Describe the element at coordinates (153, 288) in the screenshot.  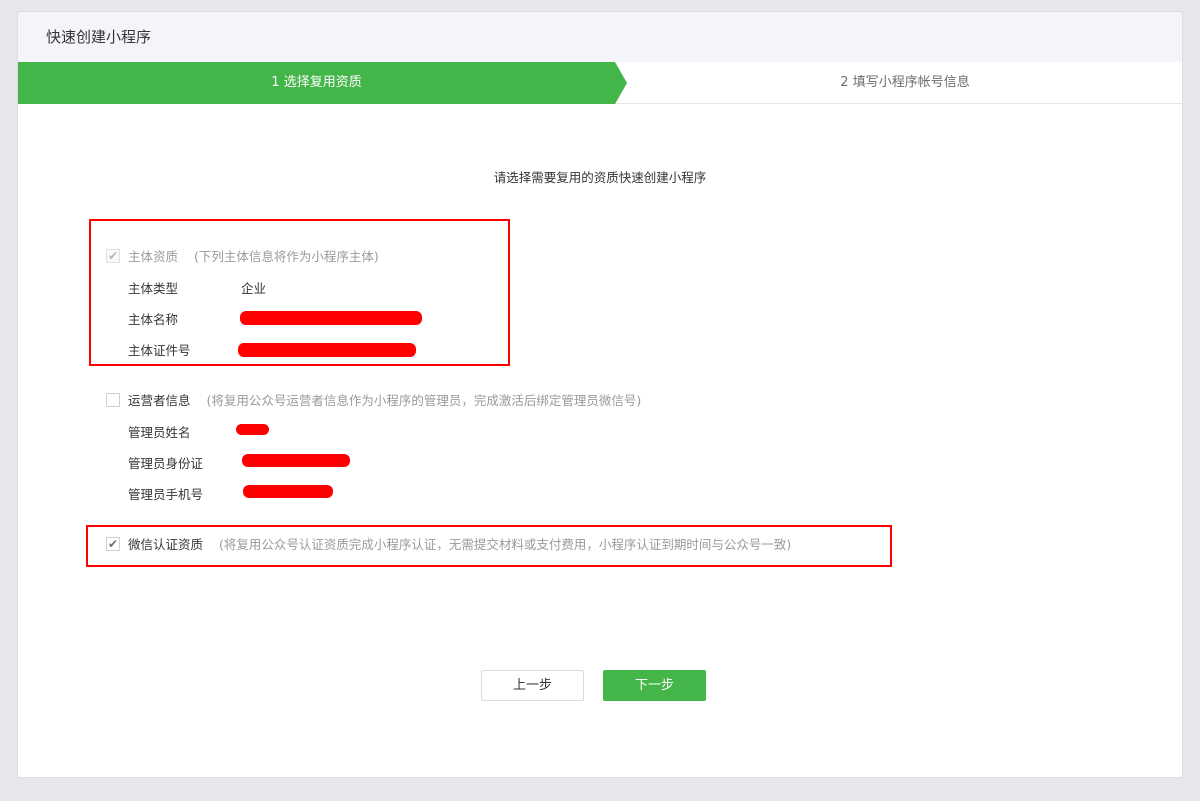
I see `subject-type-label: 主体类型` at that location.